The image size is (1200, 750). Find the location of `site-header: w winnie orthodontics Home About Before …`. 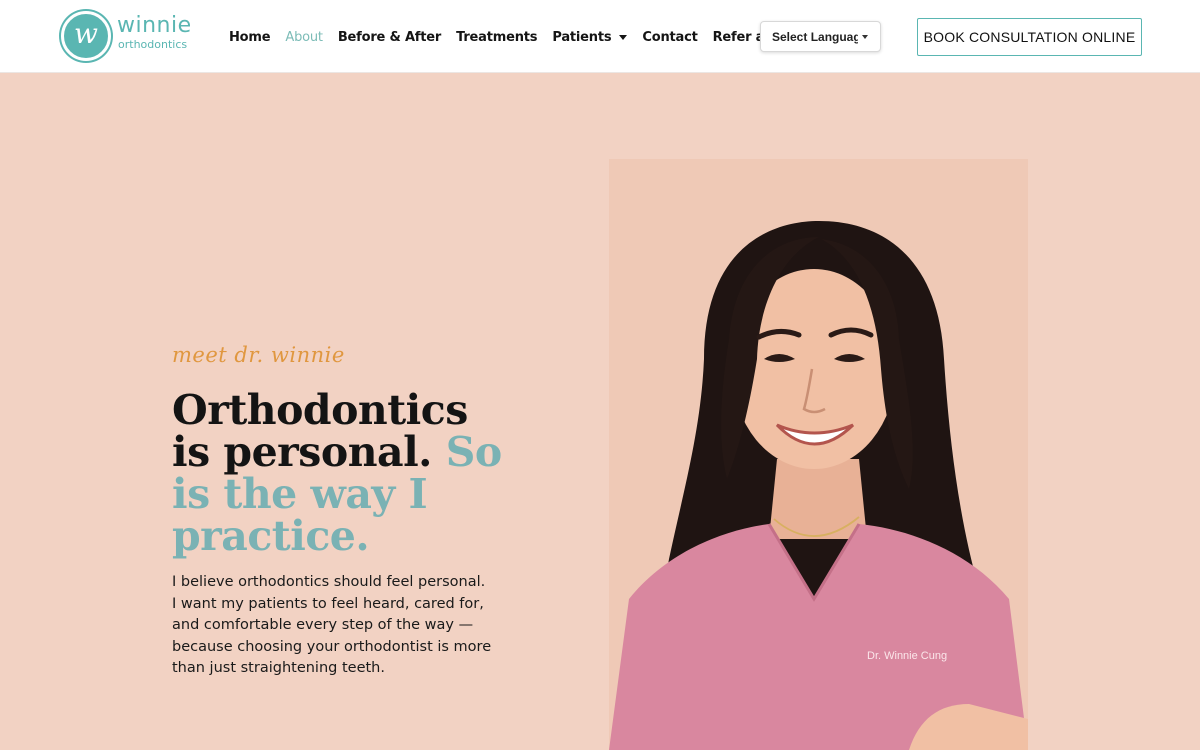

site-header: w winnie orthodontics Home About Before … is located at coordinates (600, 36).